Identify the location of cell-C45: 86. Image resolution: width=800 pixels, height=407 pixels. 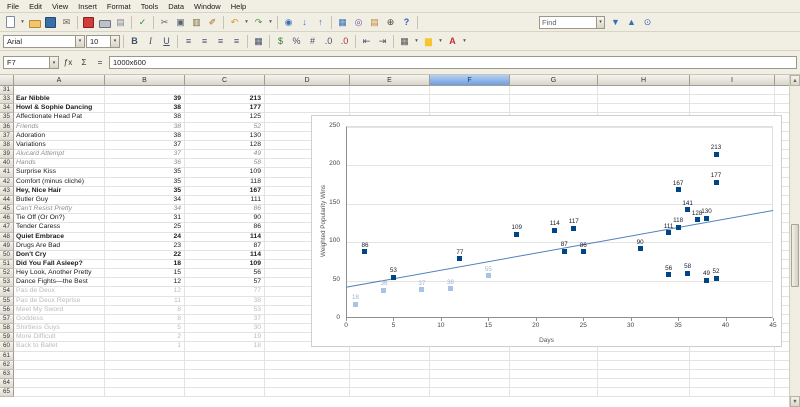
(225, 210).